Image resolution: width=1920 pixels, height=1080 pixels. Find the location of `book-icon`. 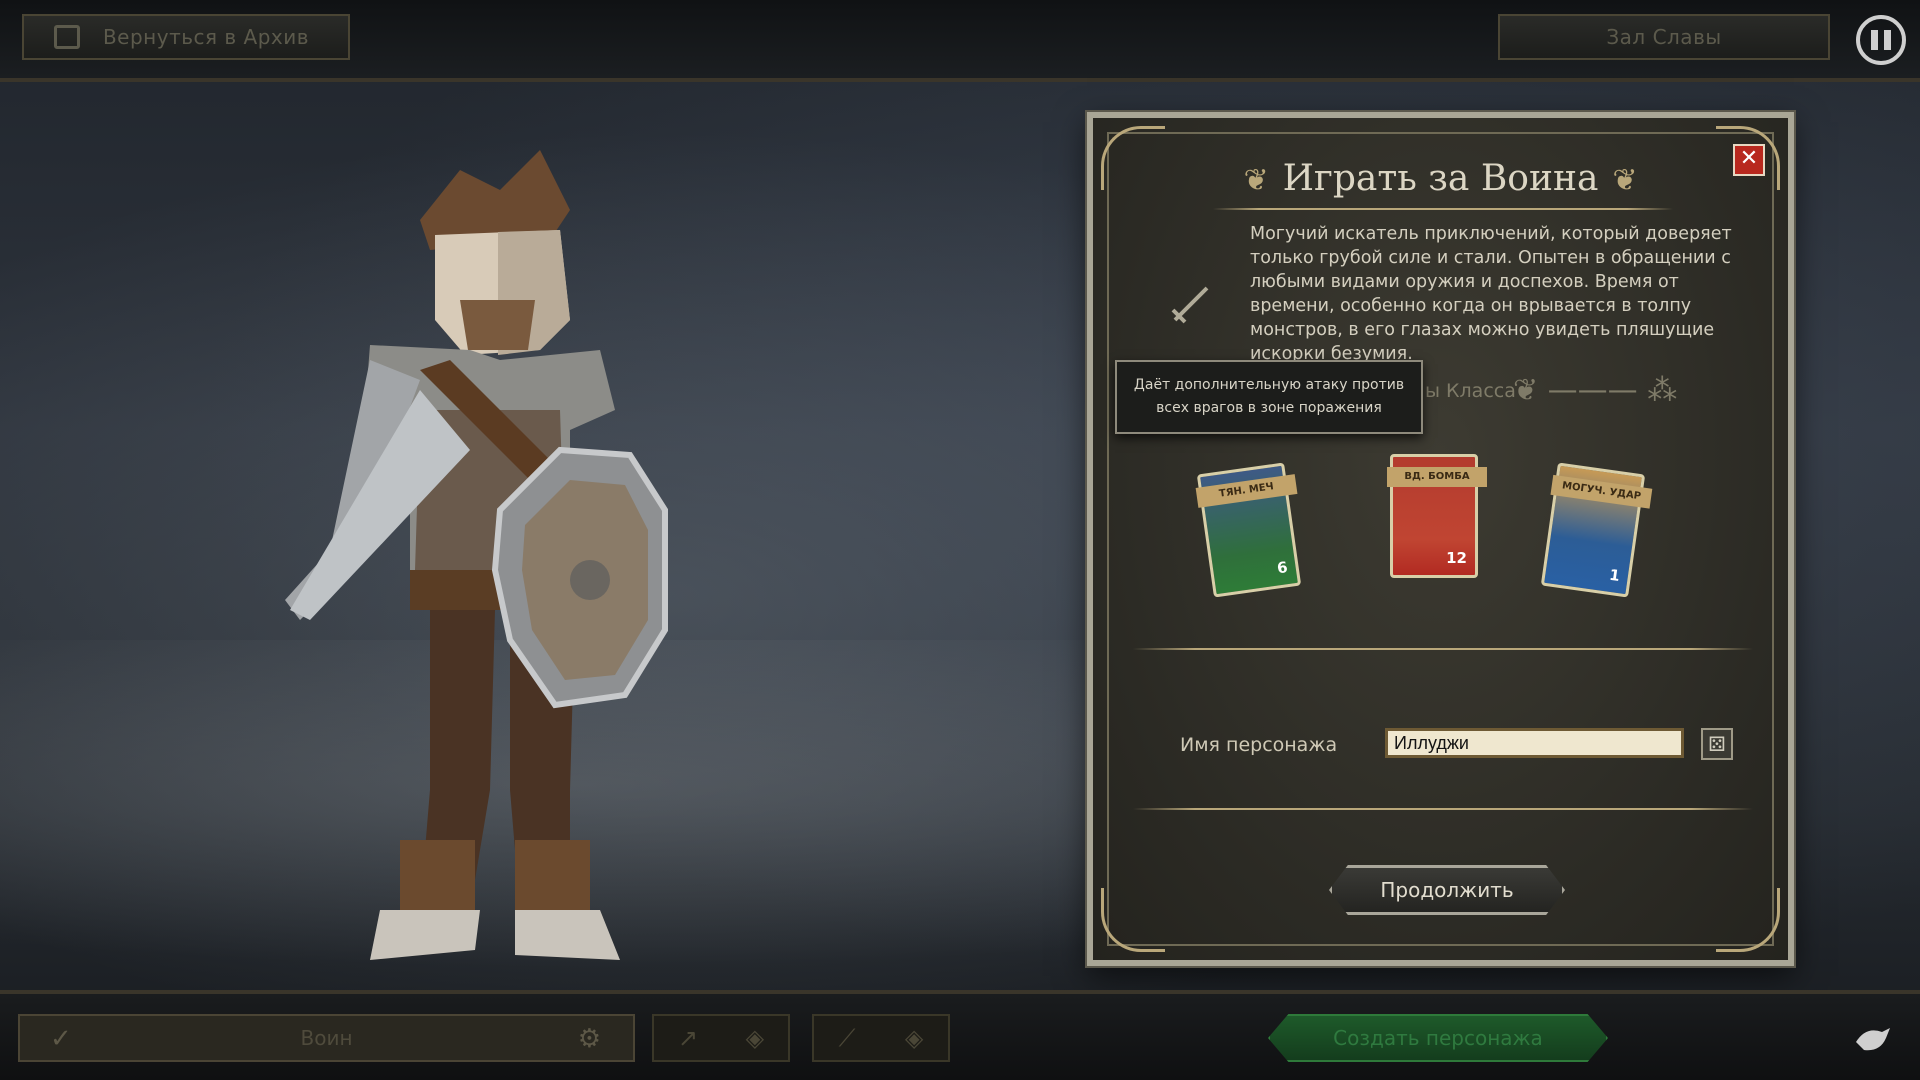

book-icon is located at coordinates (67, 37).